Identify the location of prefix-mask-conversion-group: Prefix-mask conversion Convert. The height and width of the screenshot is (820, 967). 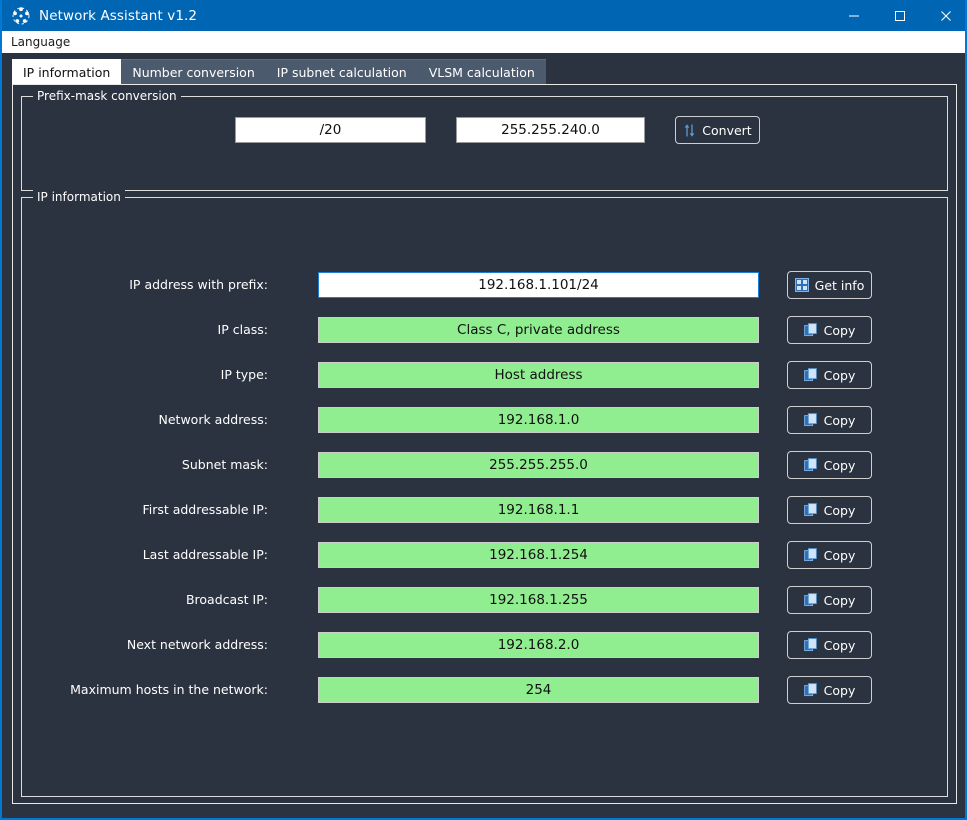
(484, 140).